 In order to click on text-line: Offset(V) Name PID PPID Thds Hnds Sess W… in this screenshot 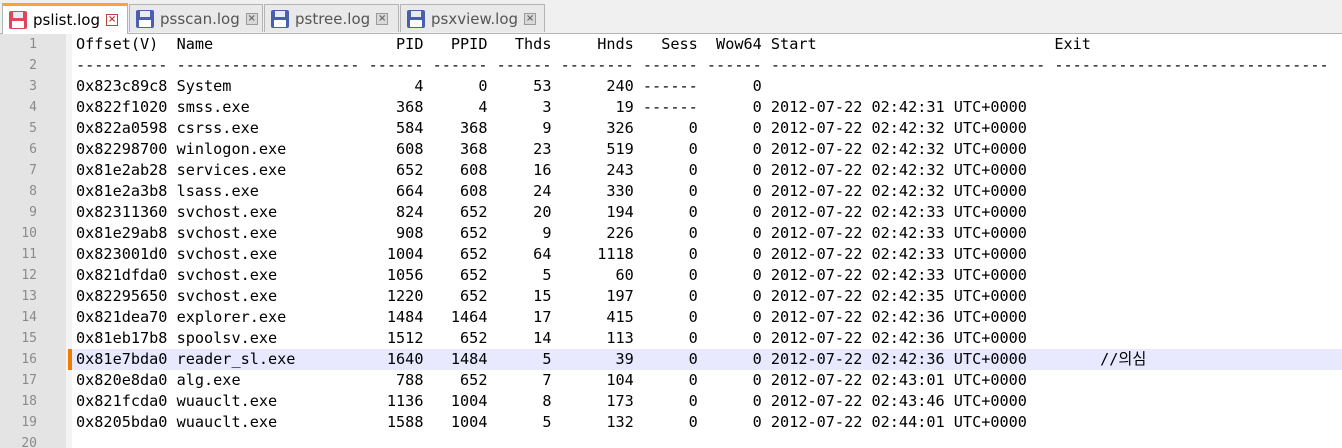, I will do `click(707, 44)`.